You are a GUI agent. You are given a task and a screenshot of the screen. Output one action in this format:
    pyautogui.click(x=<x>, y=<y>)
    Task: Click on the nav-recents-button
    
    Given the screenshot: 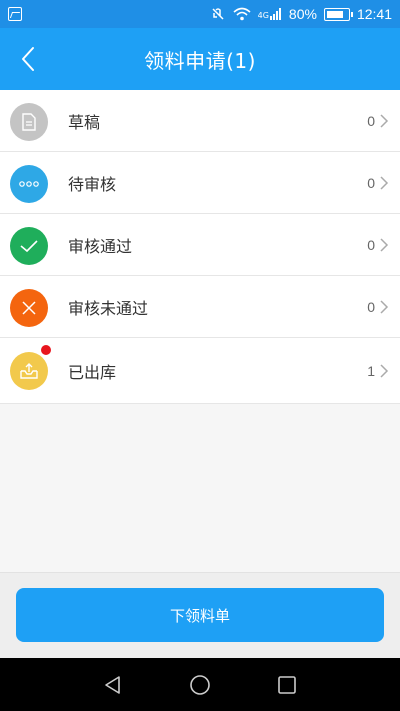 What is the action you would take?
    pyautogui.click(x=287, y=685)
    